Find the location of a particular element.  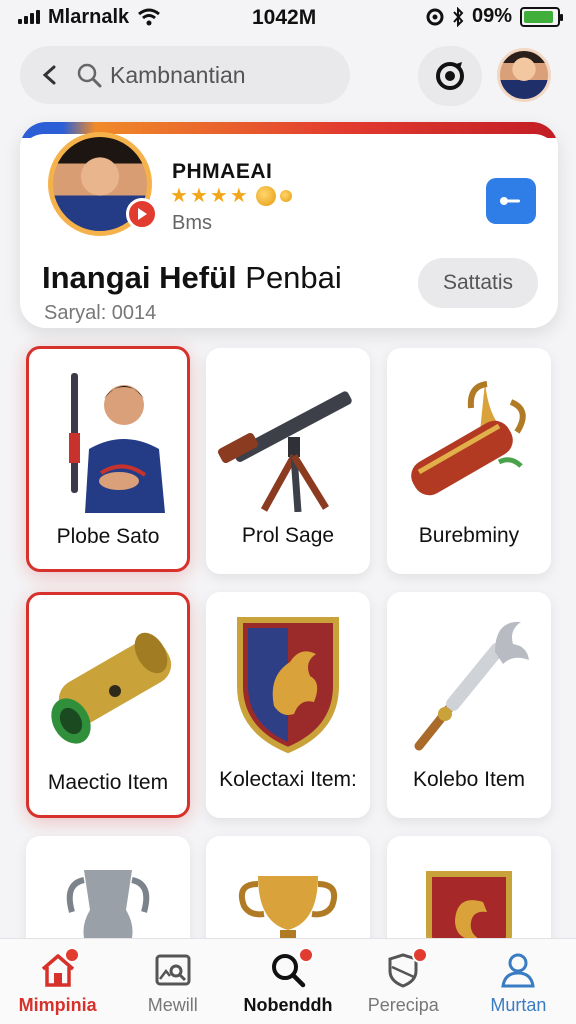

ornate-staff-icon is located at coordinates (471, 686).